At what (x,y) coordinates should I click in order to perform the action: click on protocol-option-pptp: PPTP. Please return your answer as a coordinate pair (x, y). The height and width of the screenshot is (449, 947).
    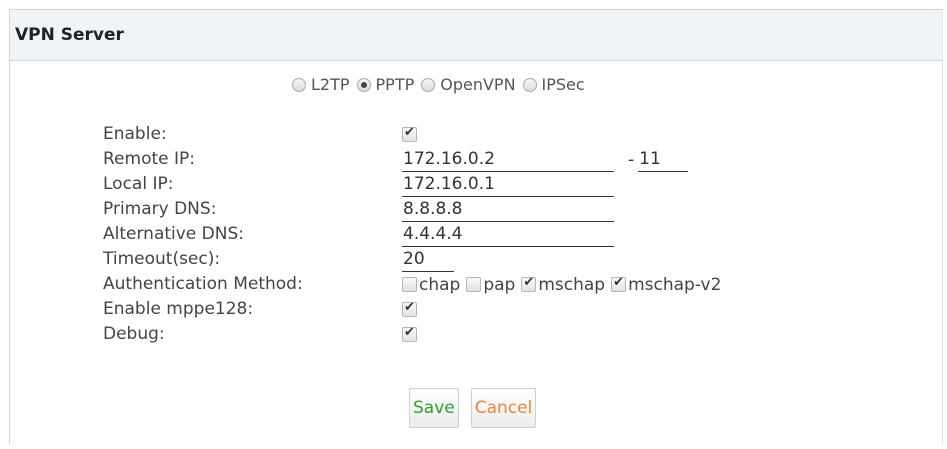
    Looking at the image, I should click on (385, 84).